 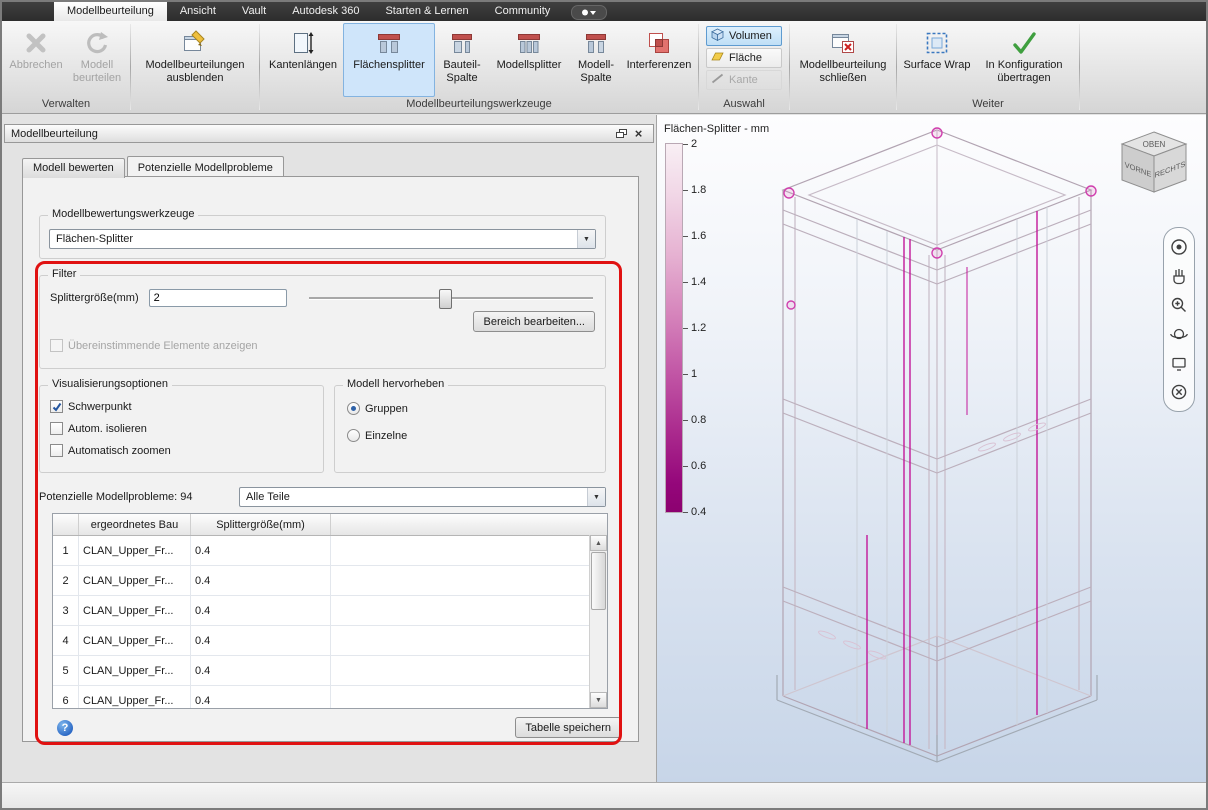 I want to click on pan-icon, so click(x=1179, y=276).